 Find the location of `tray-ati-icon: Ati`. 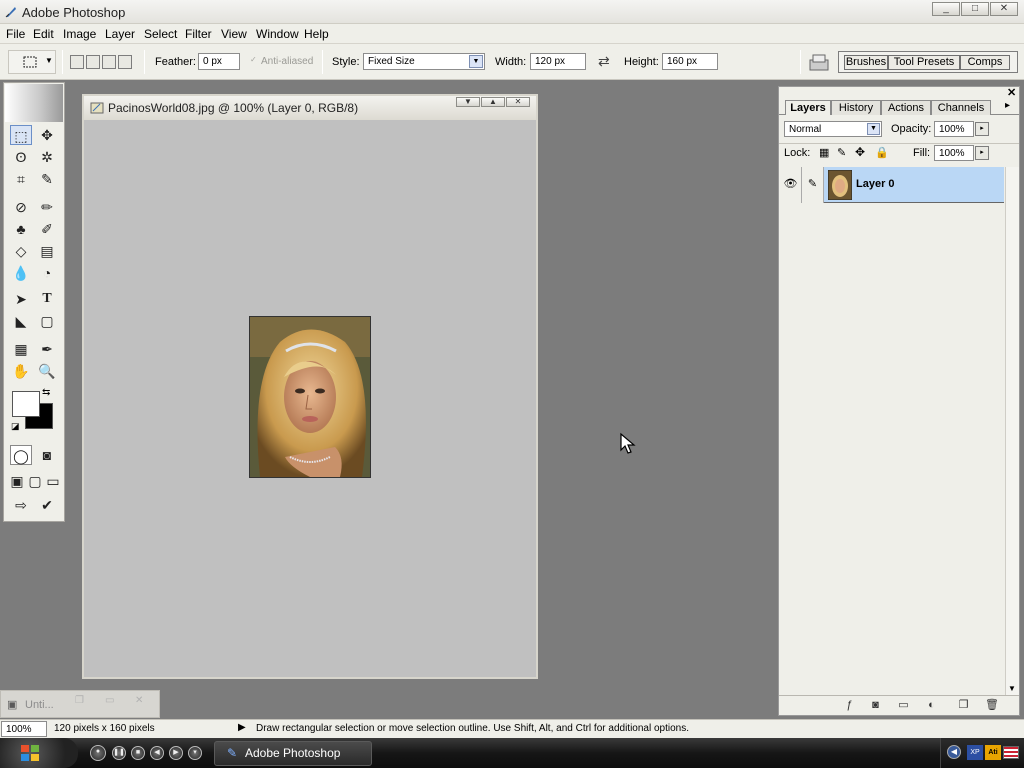

tray-ati-icon: Ati is located at coordinates (993, 752).